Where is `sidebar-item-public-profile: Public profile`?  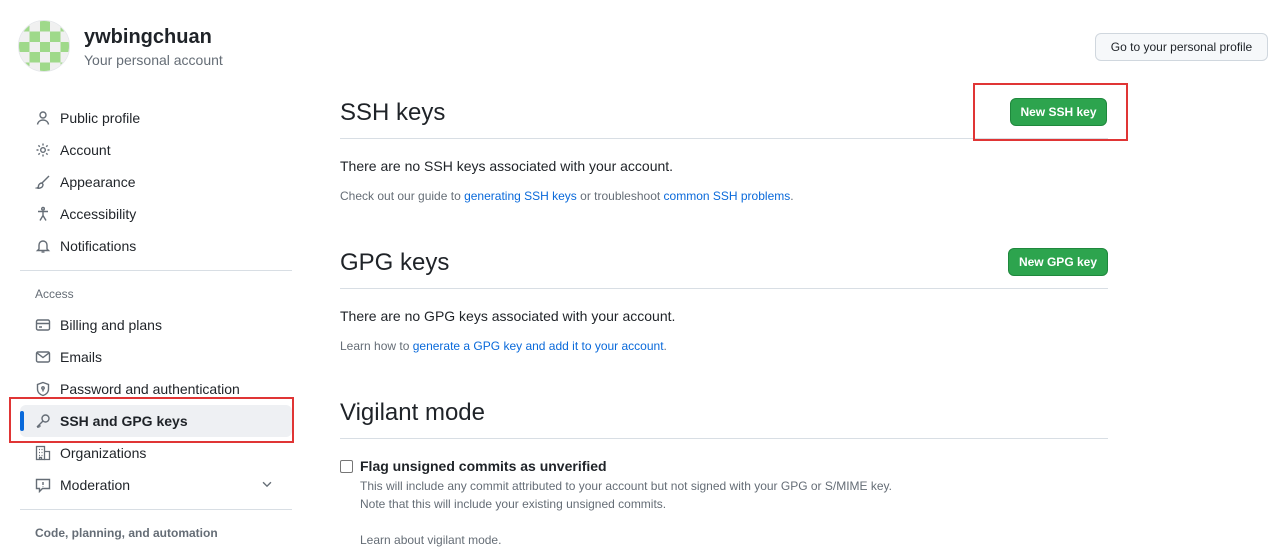 sidebar-item-public-profile: Public profile is located at coordinates (156, 118).